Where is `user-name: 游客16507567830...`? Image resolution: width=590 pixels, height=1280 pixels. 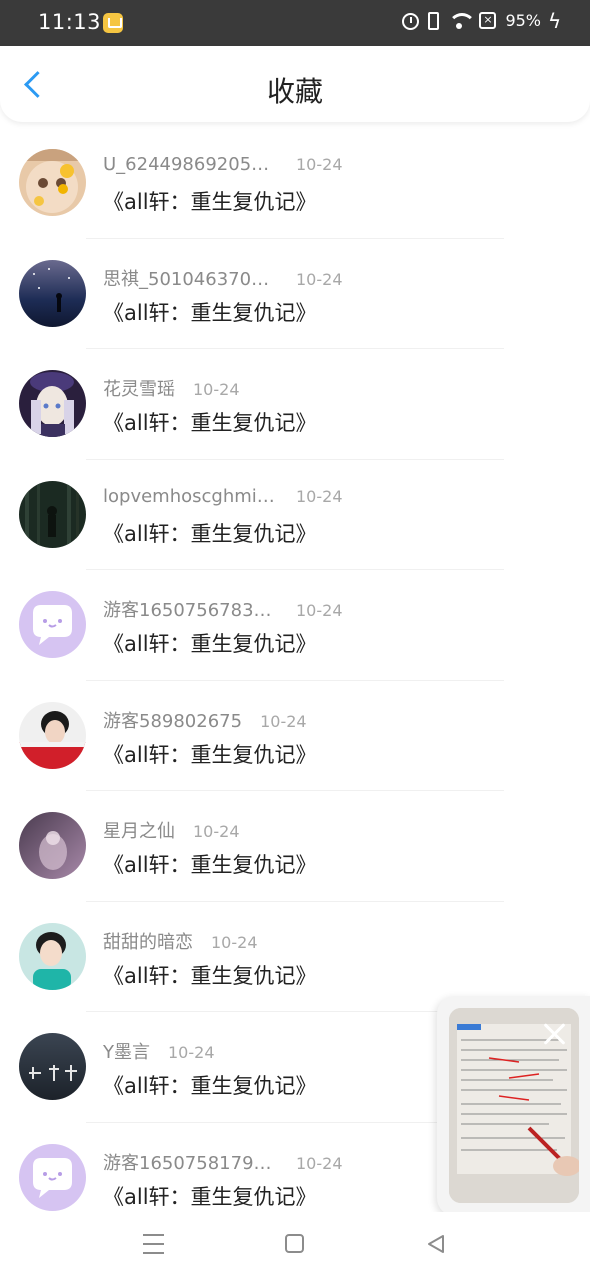 user-name: 游客16507567830... is located at coordinates (190, 610).